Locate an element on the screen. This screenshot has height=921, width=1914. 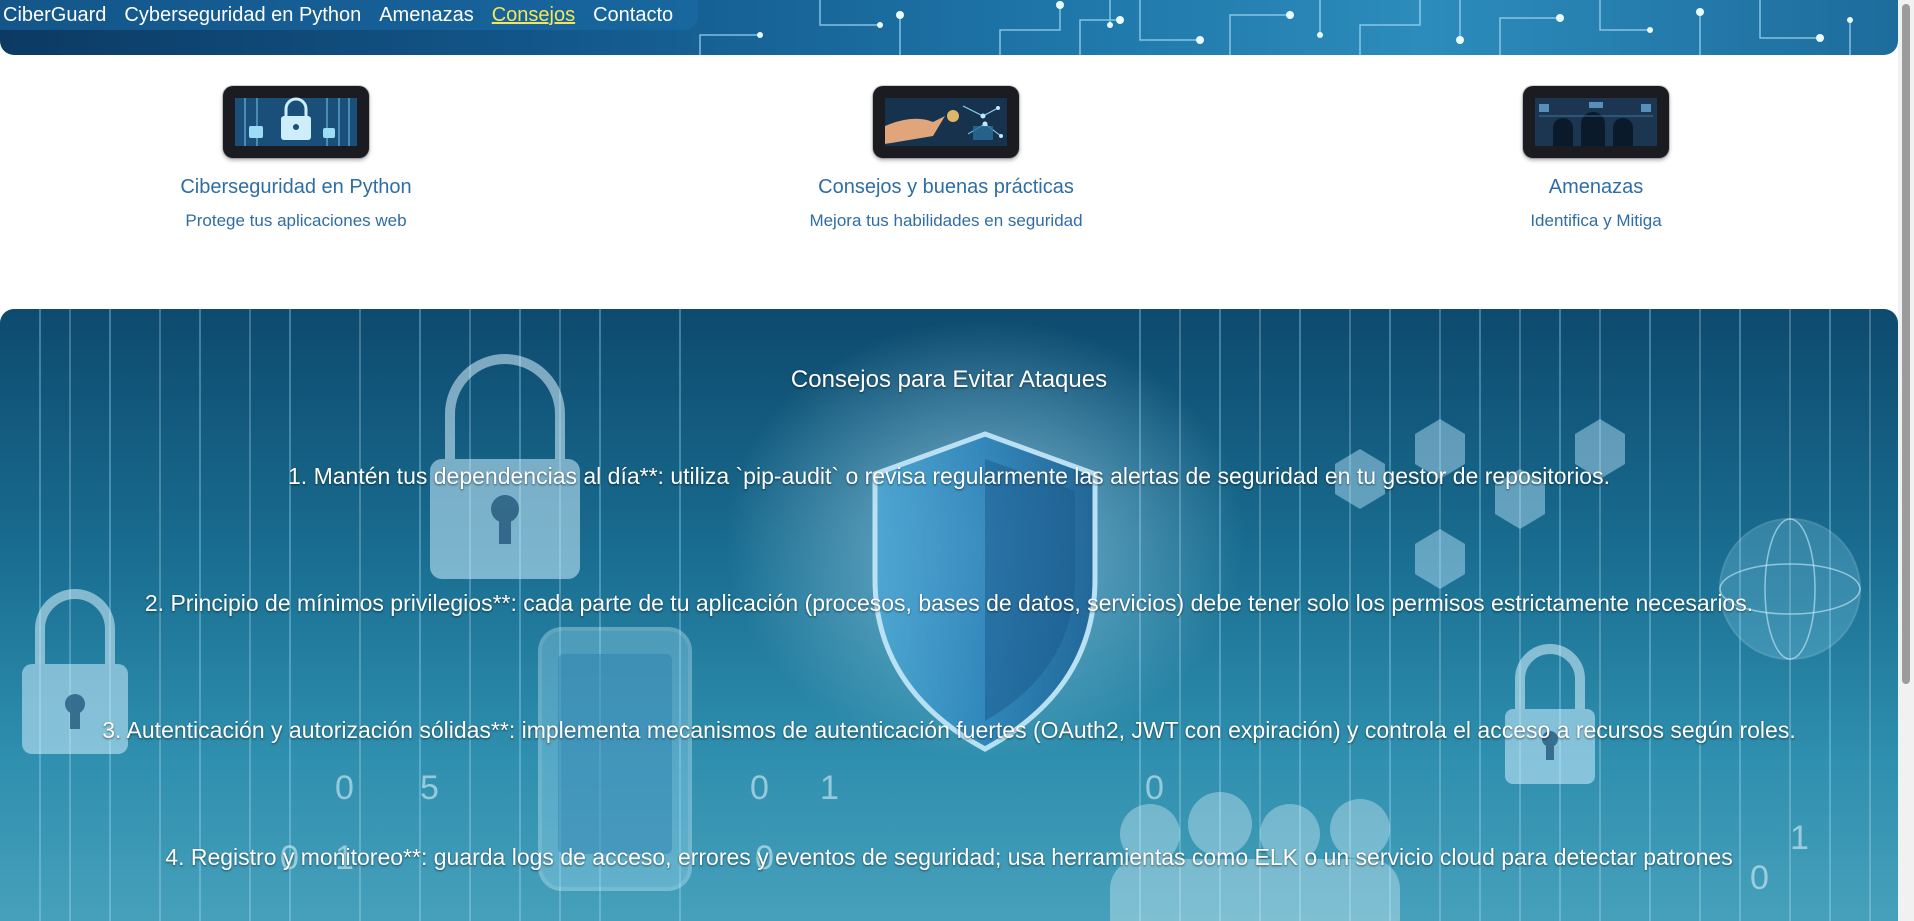
nav-link-amenazas: Amenazas is located at coordinates (426, 15).